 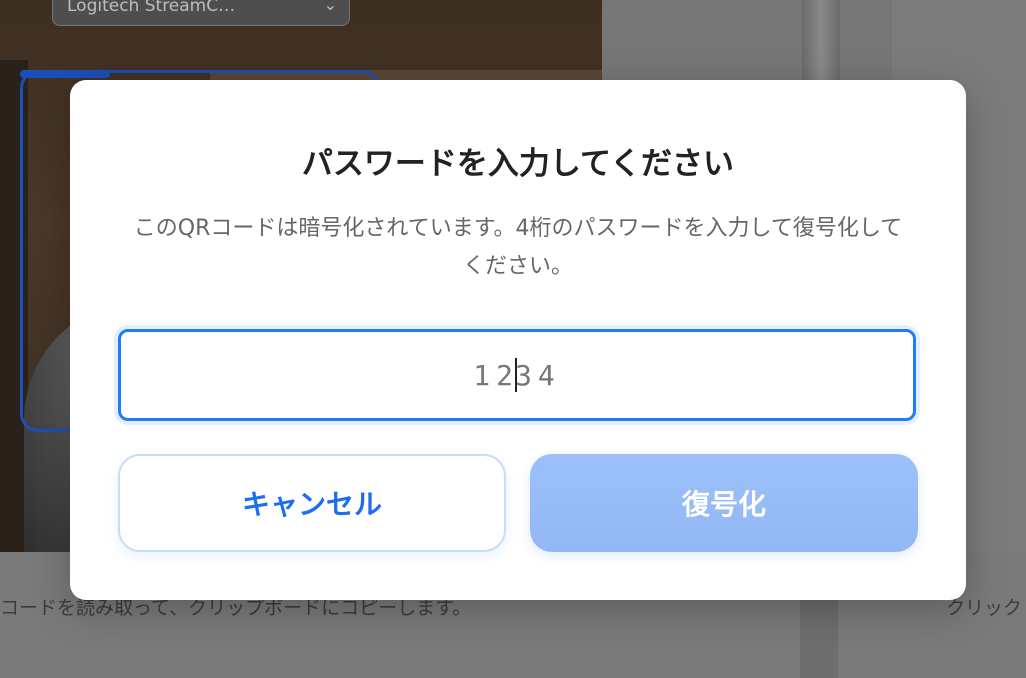 What do you see at coordinates (65, 74) in the screenshot?
I see `scan-focus-corner` at bounding box center [65, 74].